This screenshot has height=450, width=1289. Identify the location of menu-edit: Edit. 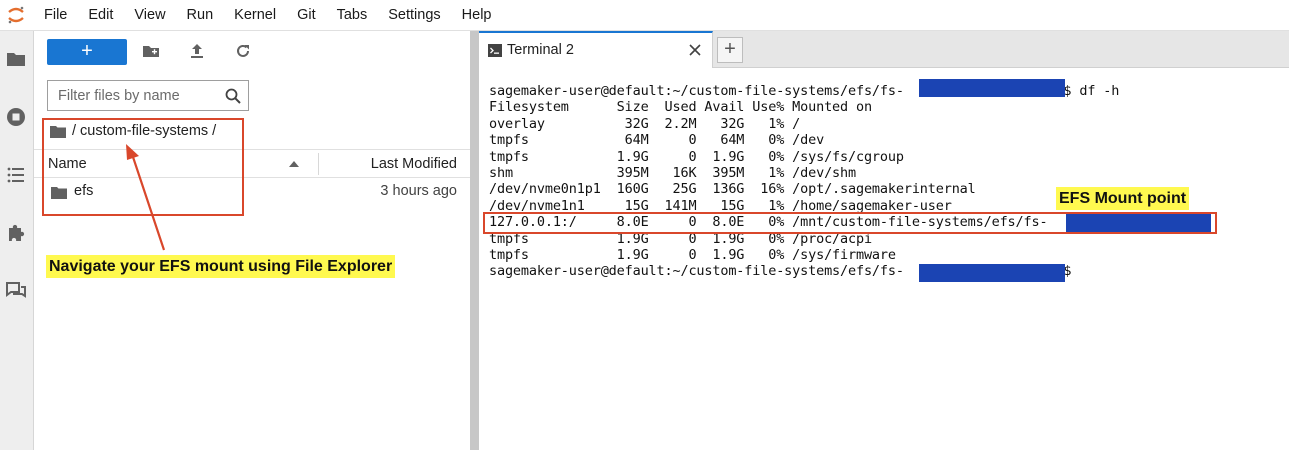
(100, 15).